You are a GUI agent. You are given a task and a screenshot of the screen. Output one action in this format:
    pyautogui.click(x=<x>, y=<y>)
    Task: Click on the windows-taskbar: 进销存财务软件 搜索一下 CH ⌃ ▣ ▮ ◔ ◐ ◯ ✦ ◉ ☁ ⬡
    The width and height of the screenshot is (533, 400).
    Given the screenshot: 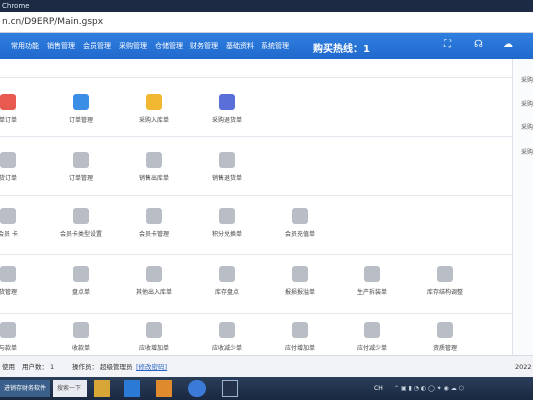 What is the action you would take?
    pyautogui.click(x=266, y=388)
    